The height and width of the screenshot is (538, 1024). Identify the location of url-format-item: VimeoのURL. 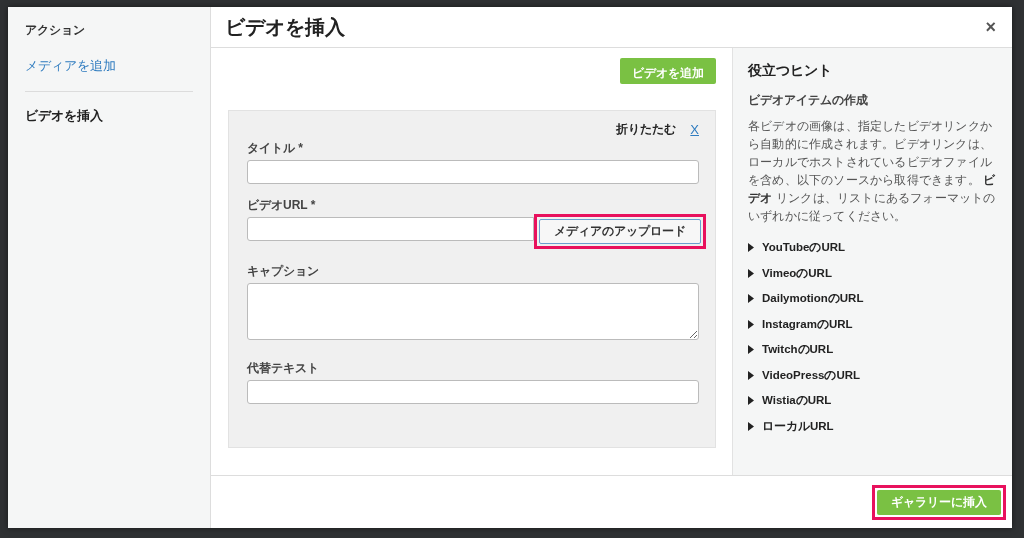
(875, 273).